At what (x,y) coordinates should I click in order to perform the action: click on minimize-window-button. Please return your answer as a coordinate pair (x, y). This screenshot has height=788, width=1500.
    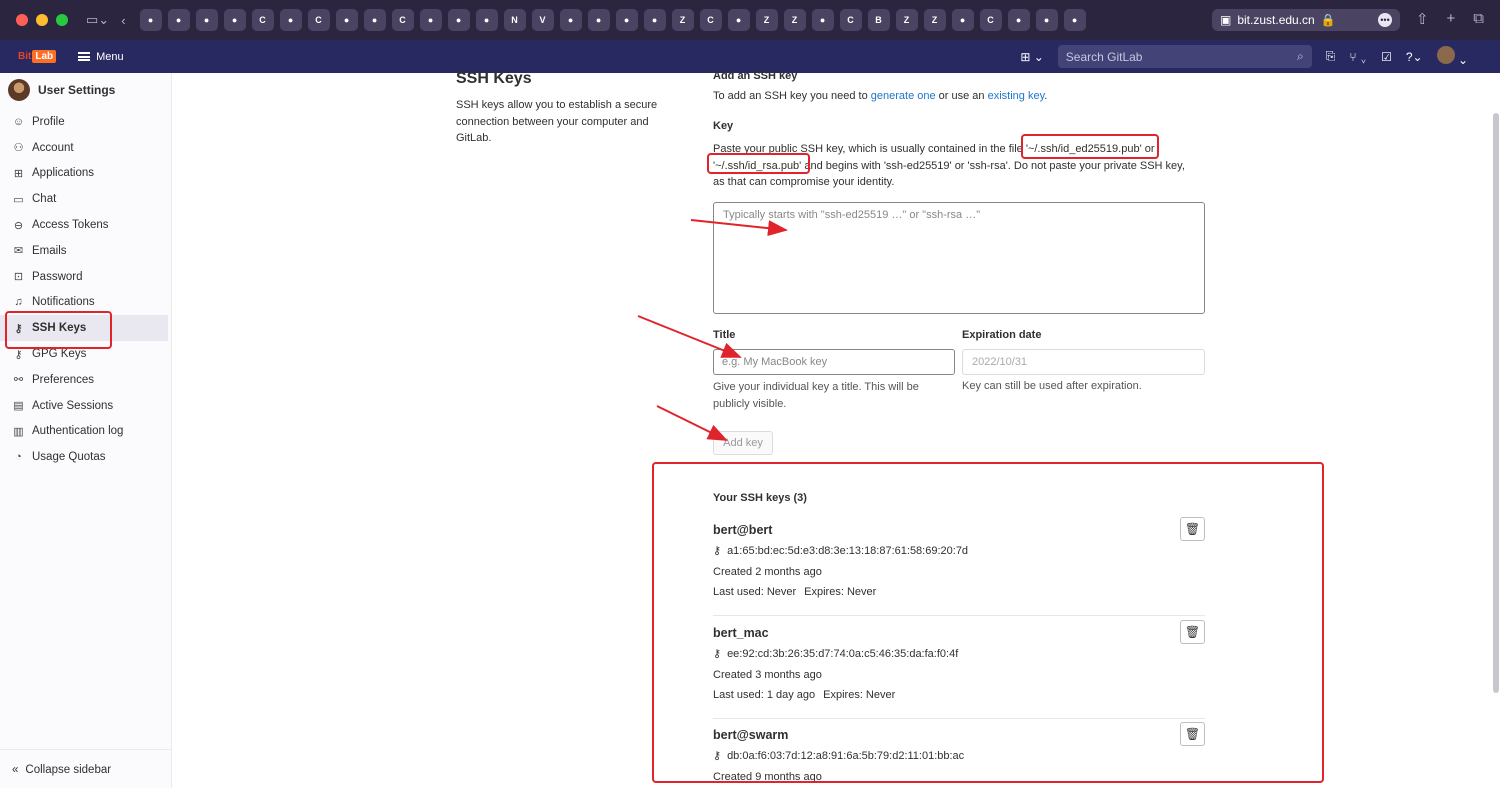
    Looking at the image, I should click on (42, 20).